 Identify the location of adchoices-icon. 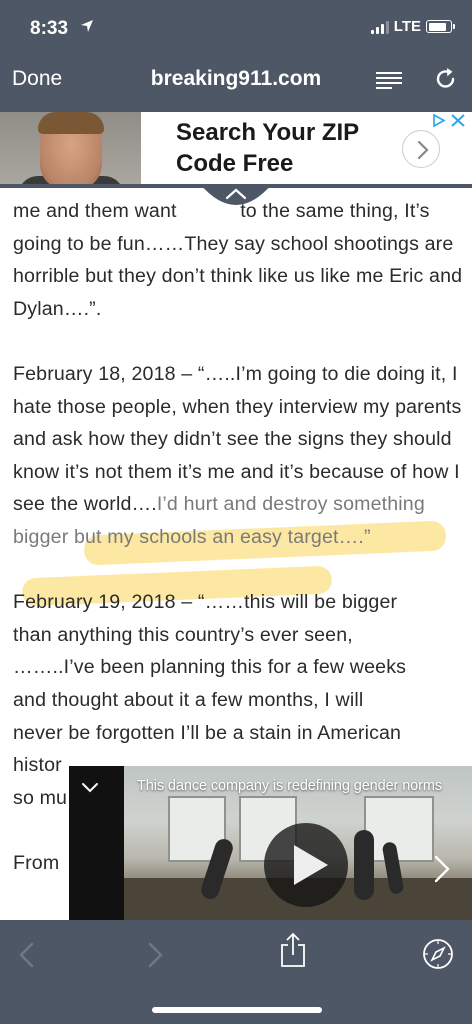
(449, 120).